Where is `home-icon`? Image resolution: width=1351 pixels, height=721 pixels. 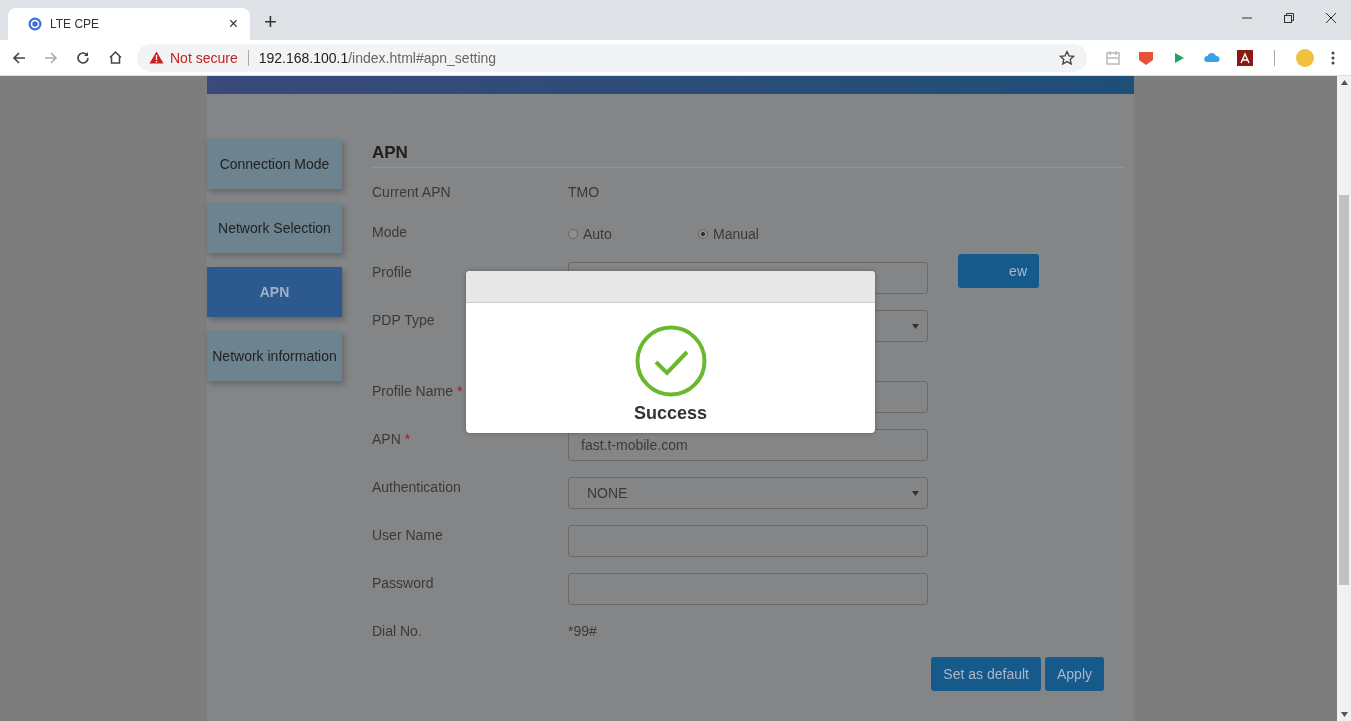 home-icon is located at coordinates (115, 57).